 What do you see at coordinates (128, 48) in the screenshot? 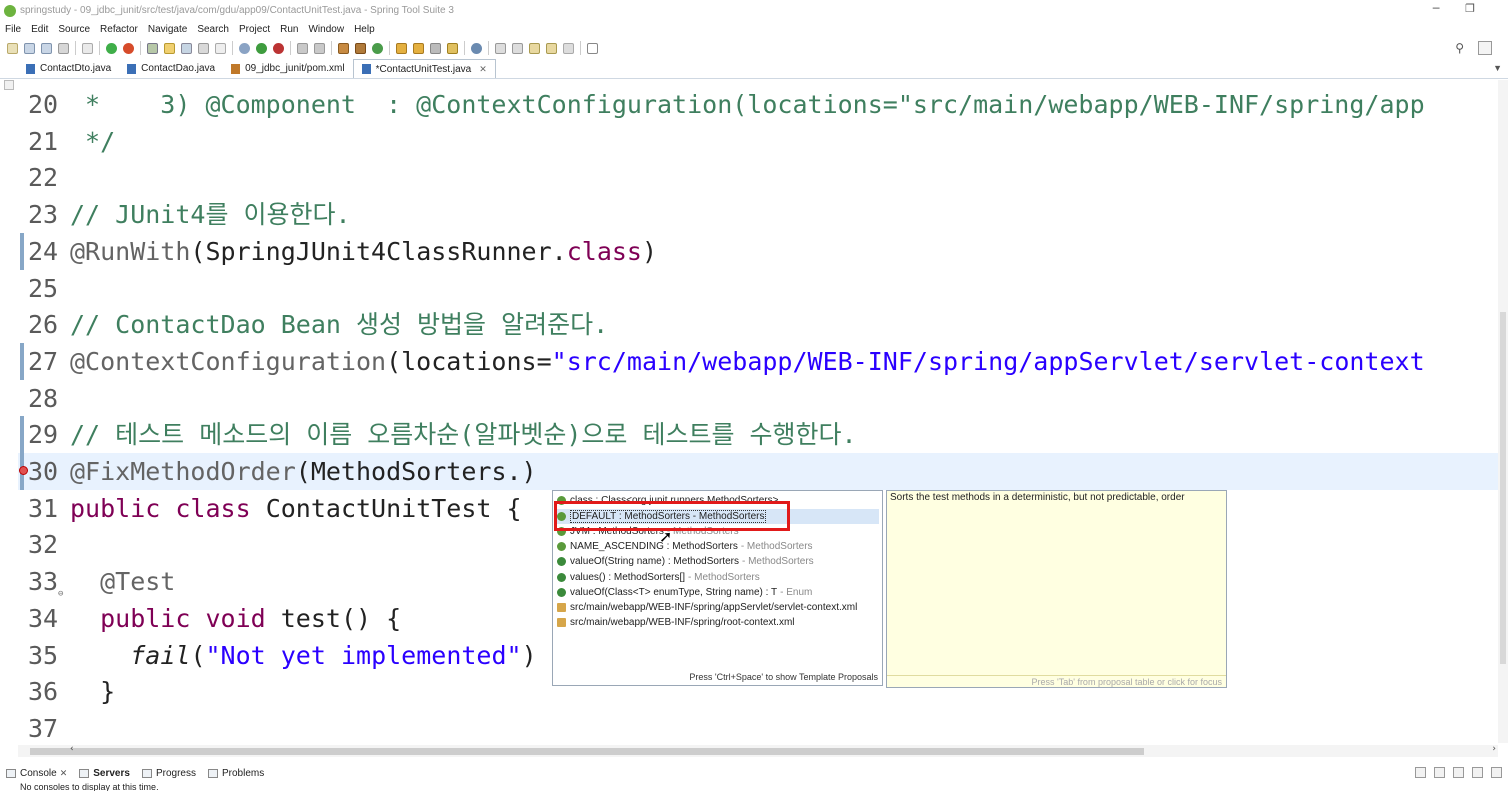
I see `refresh-icon` at bounding box center [128, 48].